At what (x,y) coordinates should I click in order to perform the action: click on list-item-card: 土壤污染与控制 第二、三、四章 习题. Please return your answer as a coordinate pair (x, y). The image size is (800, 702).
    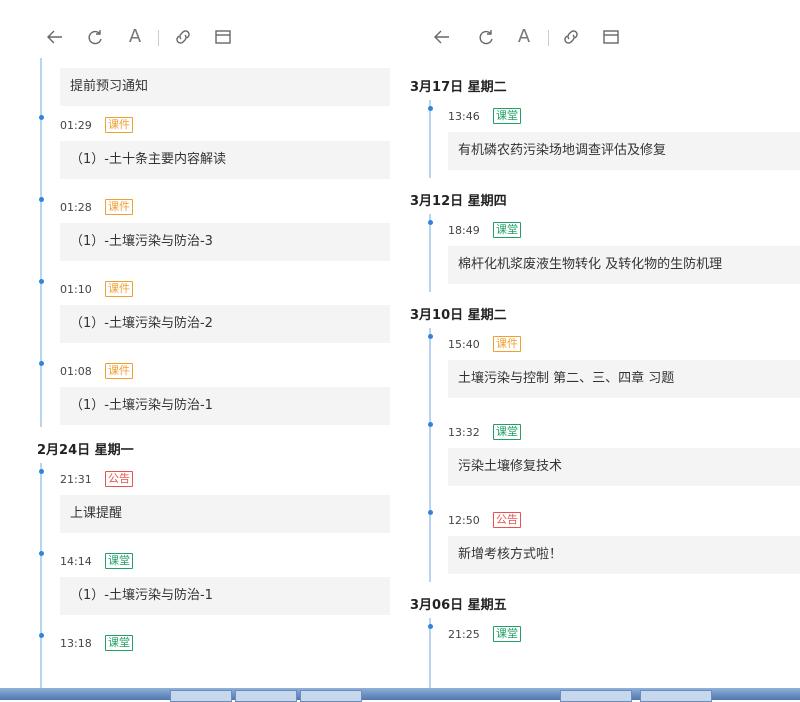
    Looking at the image, I should click on (624, 379).